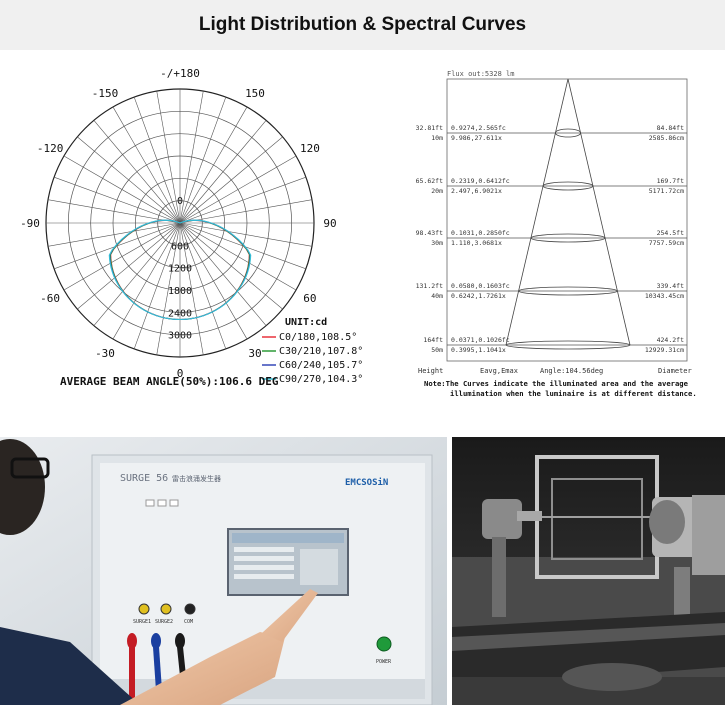 The width and height of the screenshot is (725, 705). I want to click on cone-frame, so click(567, 220).